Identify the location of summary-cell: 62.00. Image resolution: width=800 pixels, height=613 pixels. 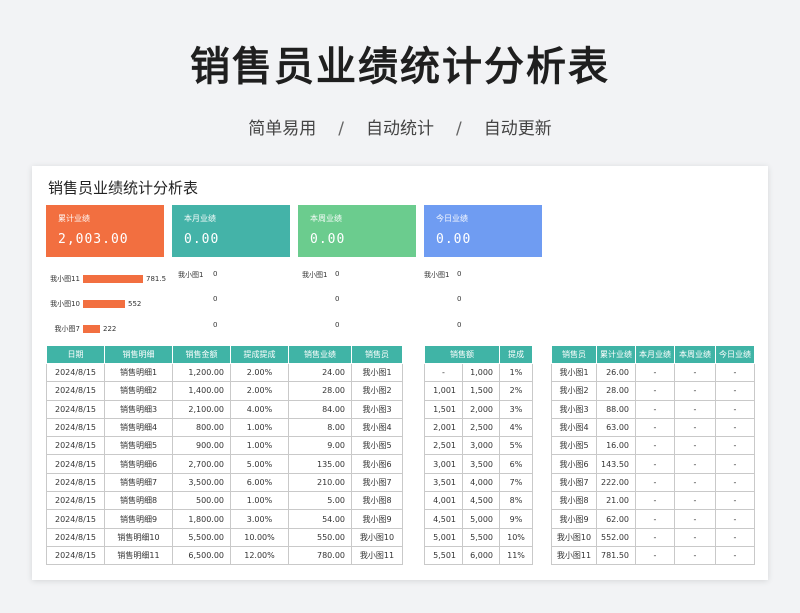
(616, 519).